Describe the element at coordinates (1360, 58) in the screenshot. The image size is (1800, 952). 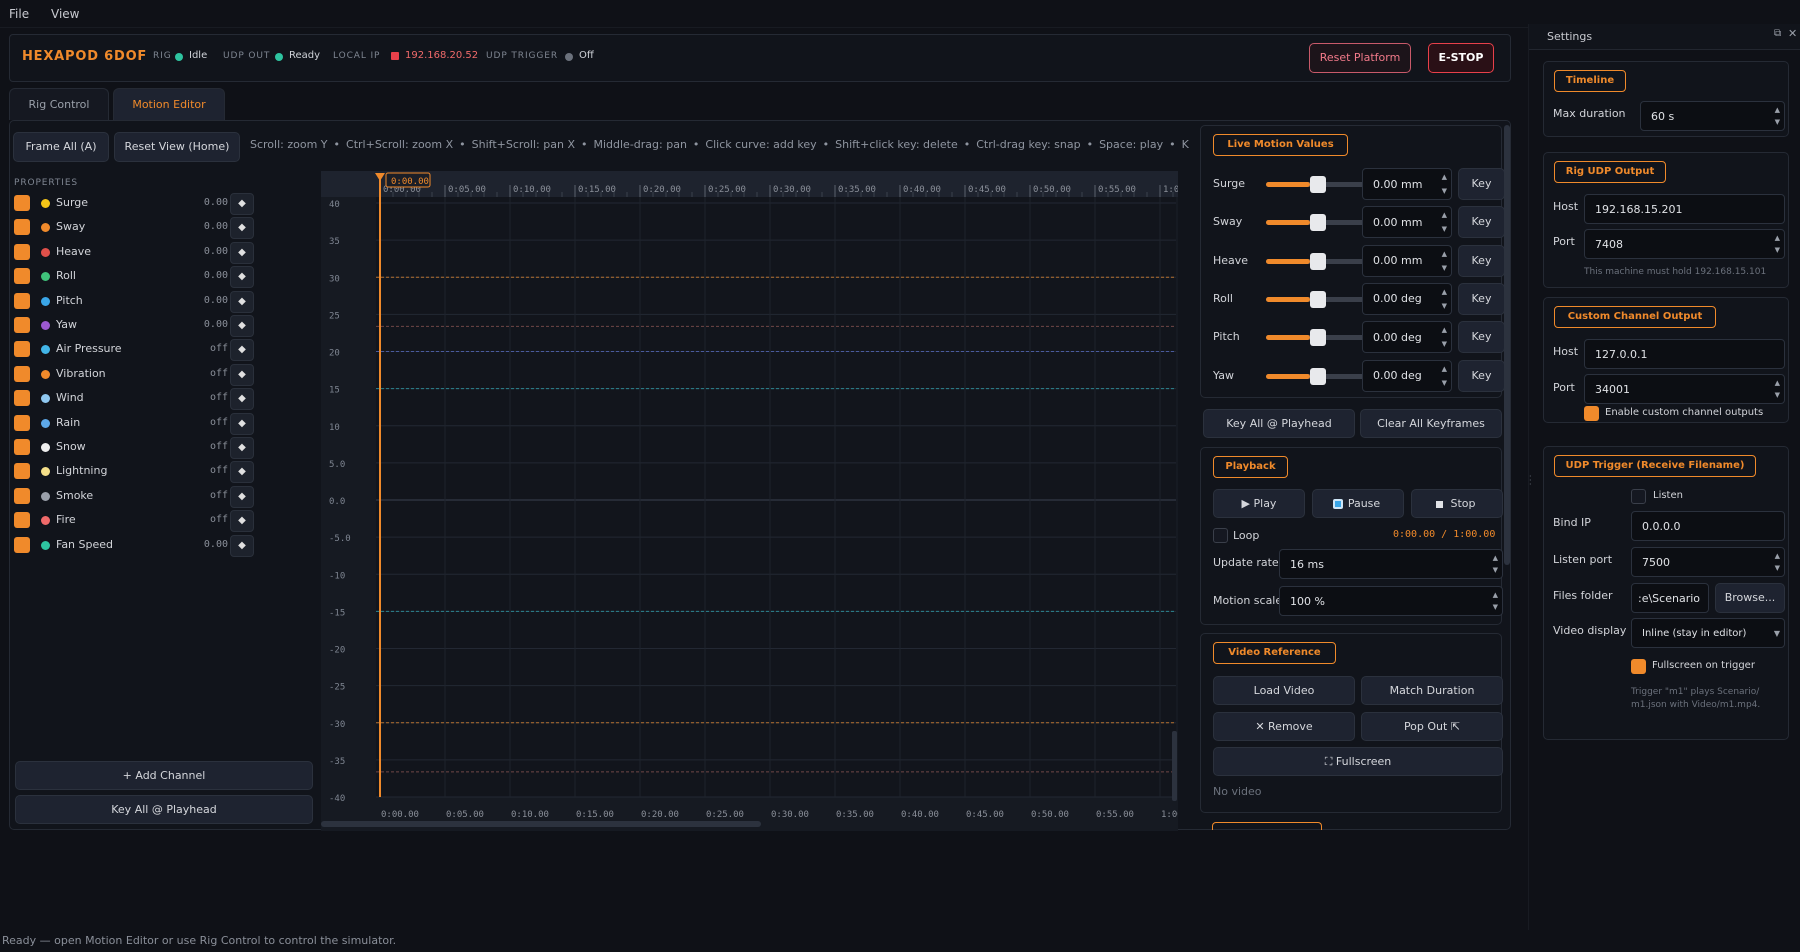
I see `reset-platform-button: Reset Platform` at that location.